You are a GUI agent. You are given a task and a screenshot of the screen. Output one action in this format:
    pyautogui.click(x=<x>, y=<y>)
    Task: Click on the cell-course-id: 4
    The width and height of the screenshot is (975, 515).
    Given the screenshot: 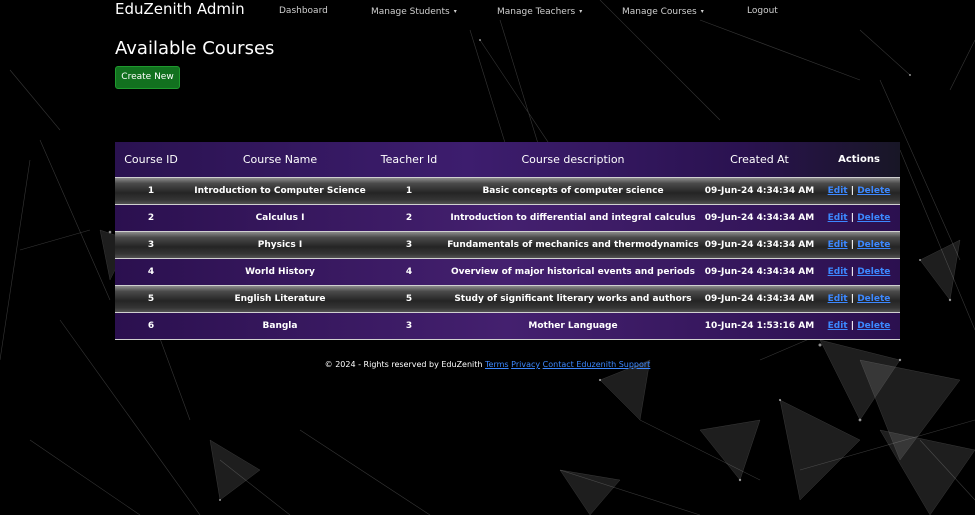 What is the action you would take?
    pyautogui.click(x=151, y=272)
    